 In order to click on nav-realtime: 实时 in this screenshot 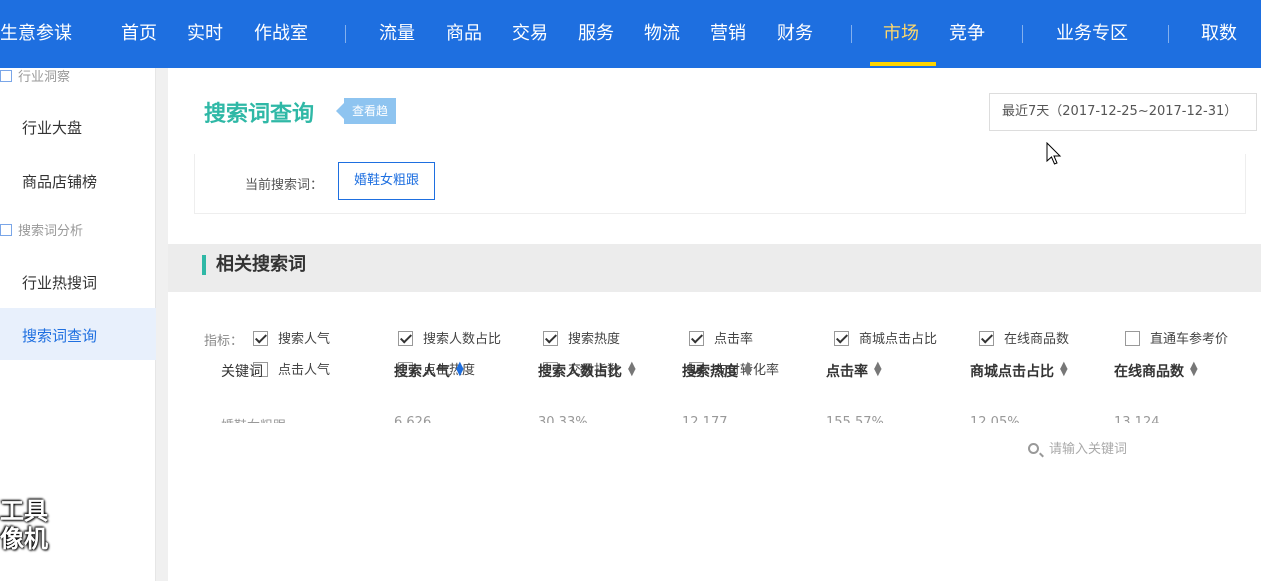, I will do `click(205, 34)`.